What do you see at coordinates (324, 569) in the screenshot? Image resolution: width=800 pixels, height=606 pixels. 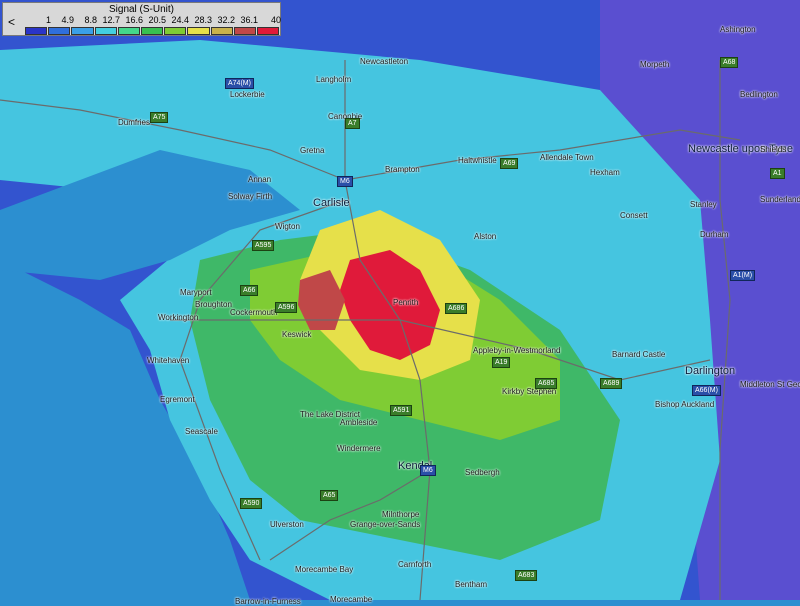 I see `place-label: Morecambe Bay` at bounding box center [324, 569].